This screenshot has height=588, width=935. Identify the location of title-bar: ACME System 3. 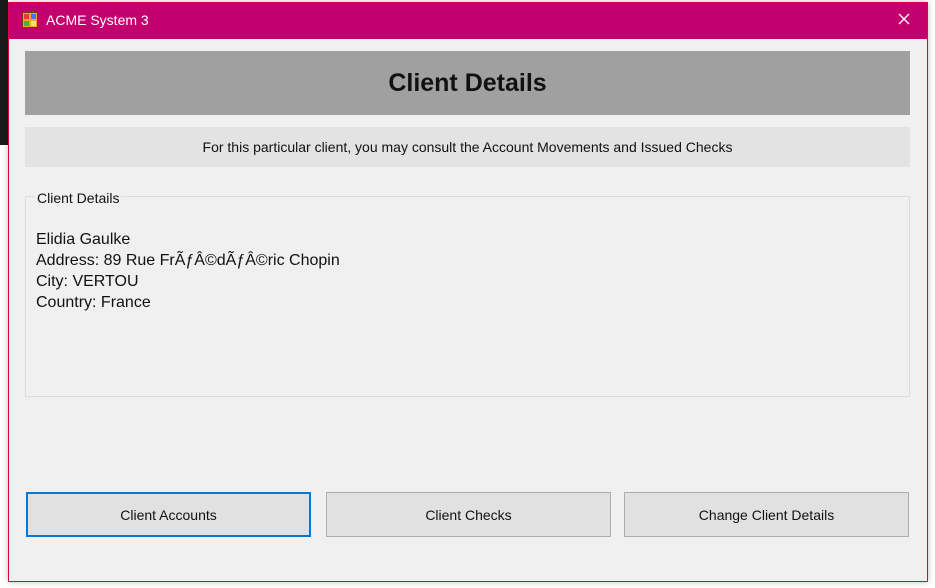
(468, 21).